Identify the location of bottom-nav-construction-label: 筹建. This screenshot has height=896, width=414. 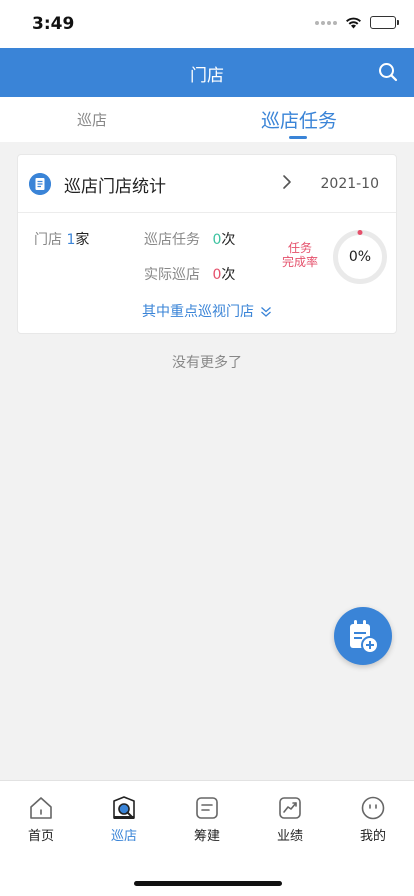
(206, 836).